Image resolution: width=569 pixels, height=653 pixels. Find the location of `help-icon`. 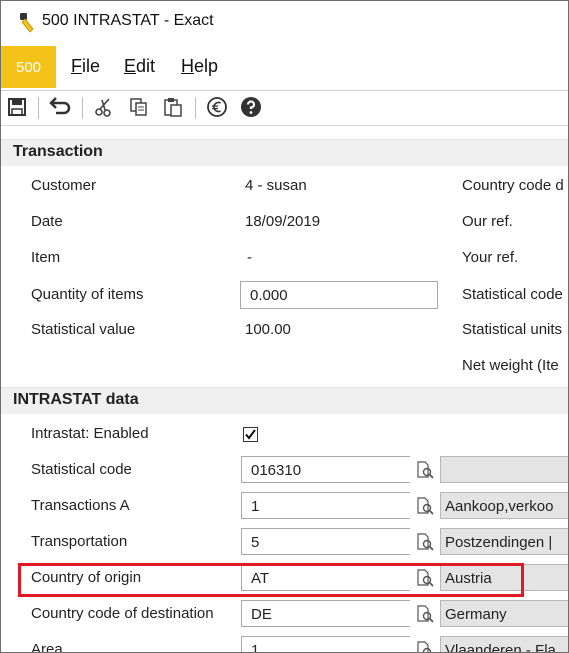

help-icon is located at coordinates (251, 107).